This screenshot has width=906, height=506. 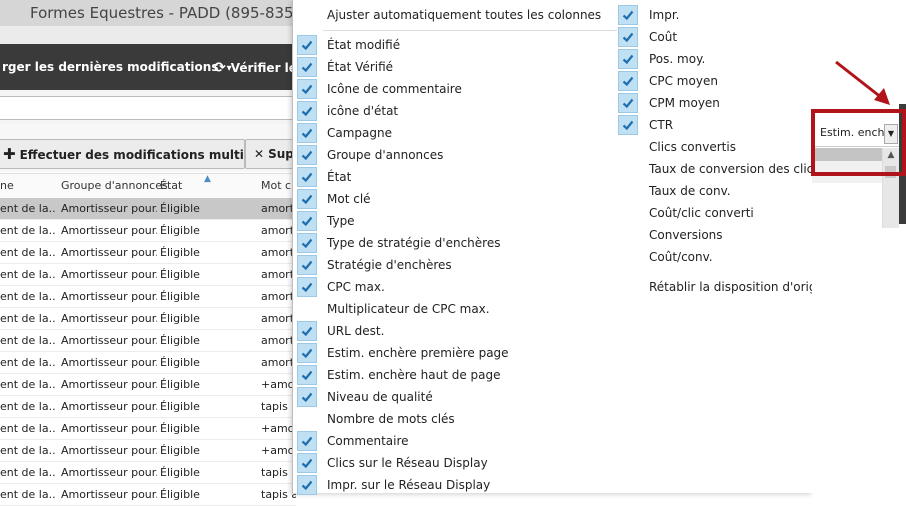 I want to click on column-option-item: Multiplicateur de CPC max., so click(x=425, y=309).